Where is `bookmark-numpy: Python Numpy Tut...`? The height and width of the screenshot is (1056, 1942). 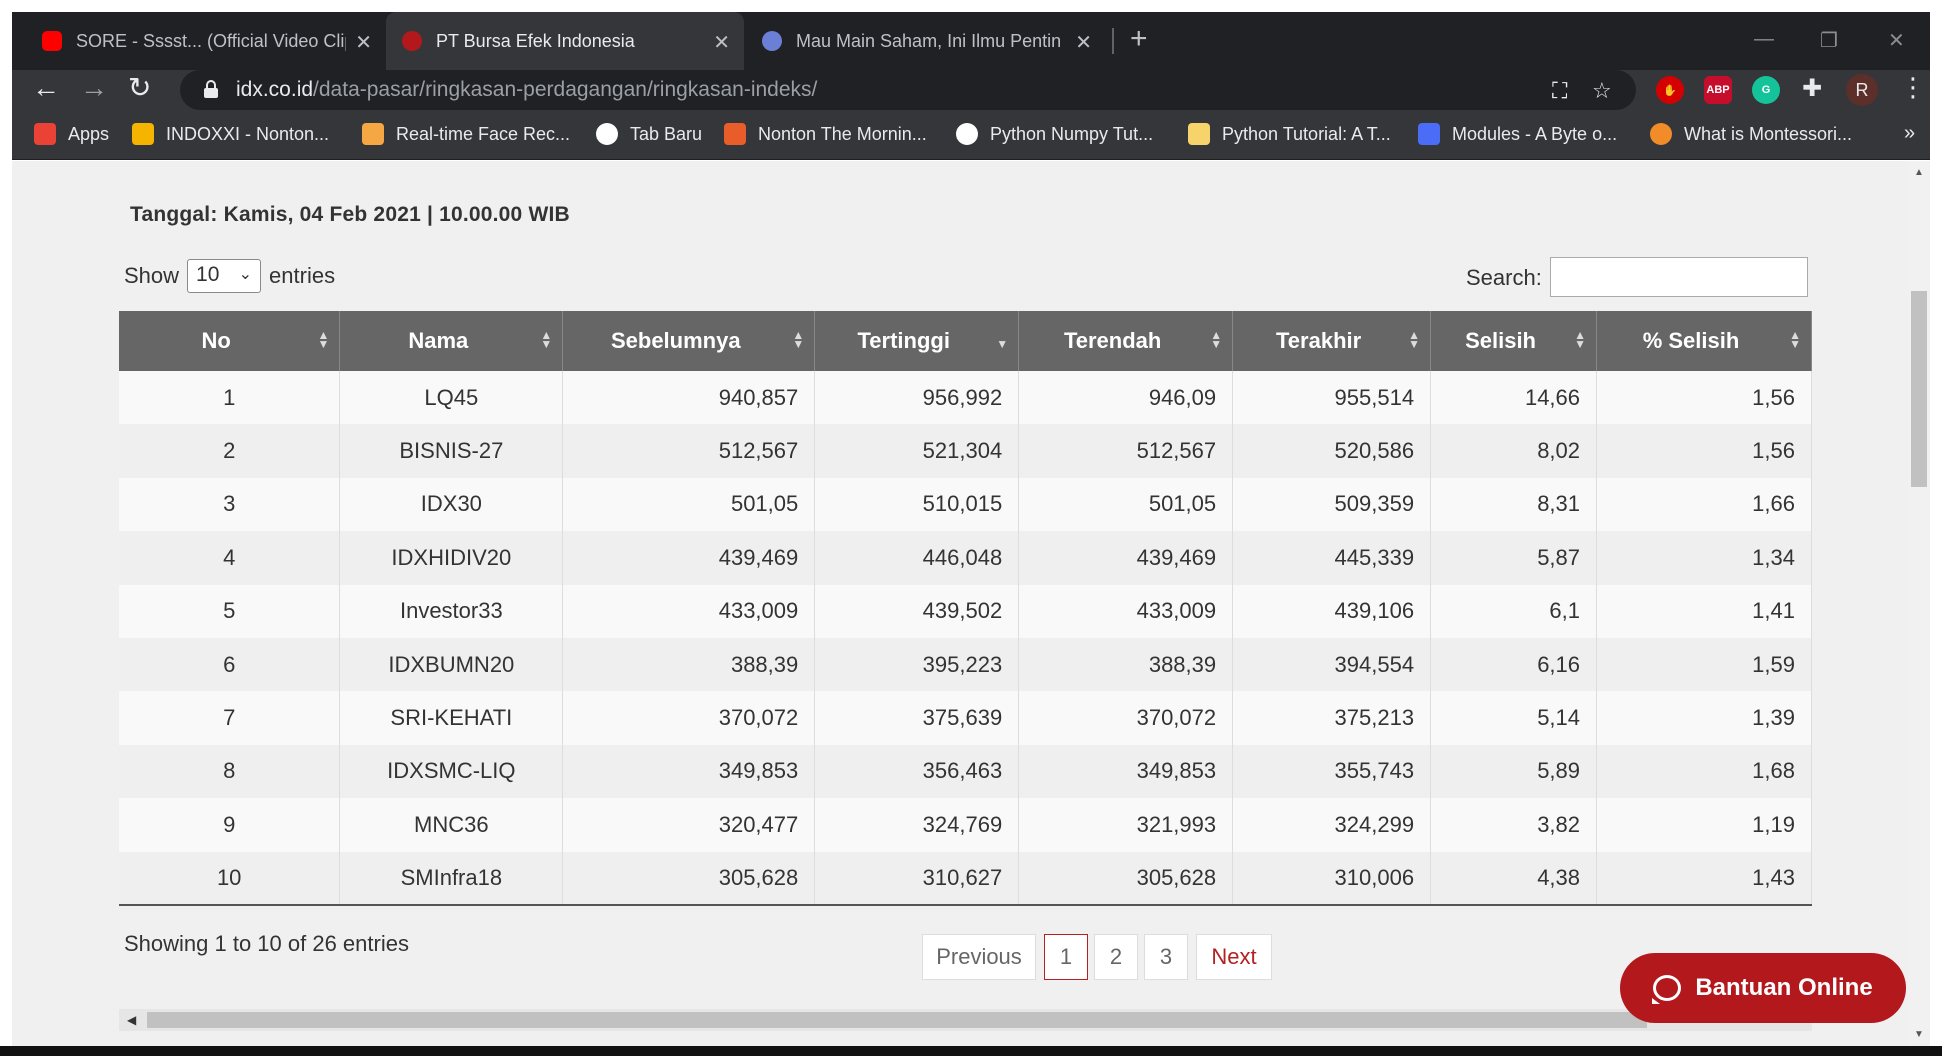
bookmark-numpy: Python Numpy Tut... is located at coordinates (1054, 134).